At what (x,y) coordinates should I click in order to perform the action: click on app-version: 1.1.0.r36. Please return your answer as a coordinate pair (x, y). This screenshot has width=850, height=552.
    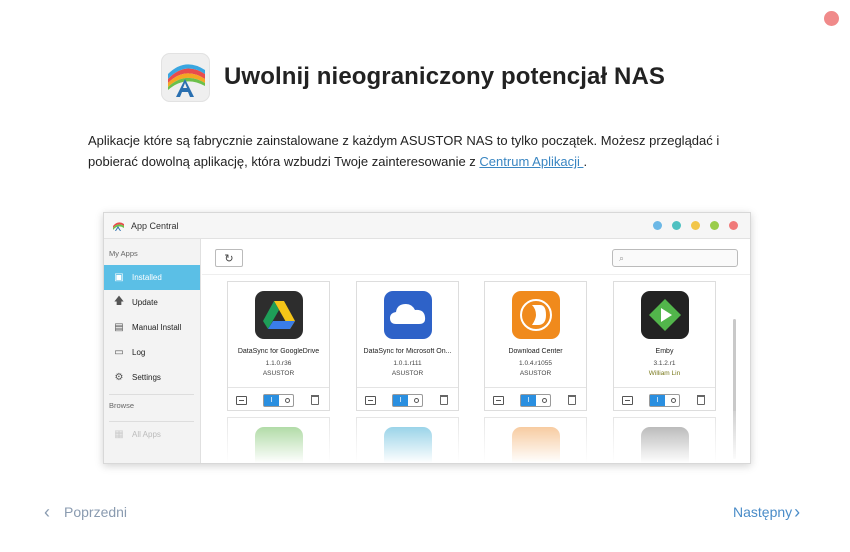
    Looking at the image, I should click on (278, 363).